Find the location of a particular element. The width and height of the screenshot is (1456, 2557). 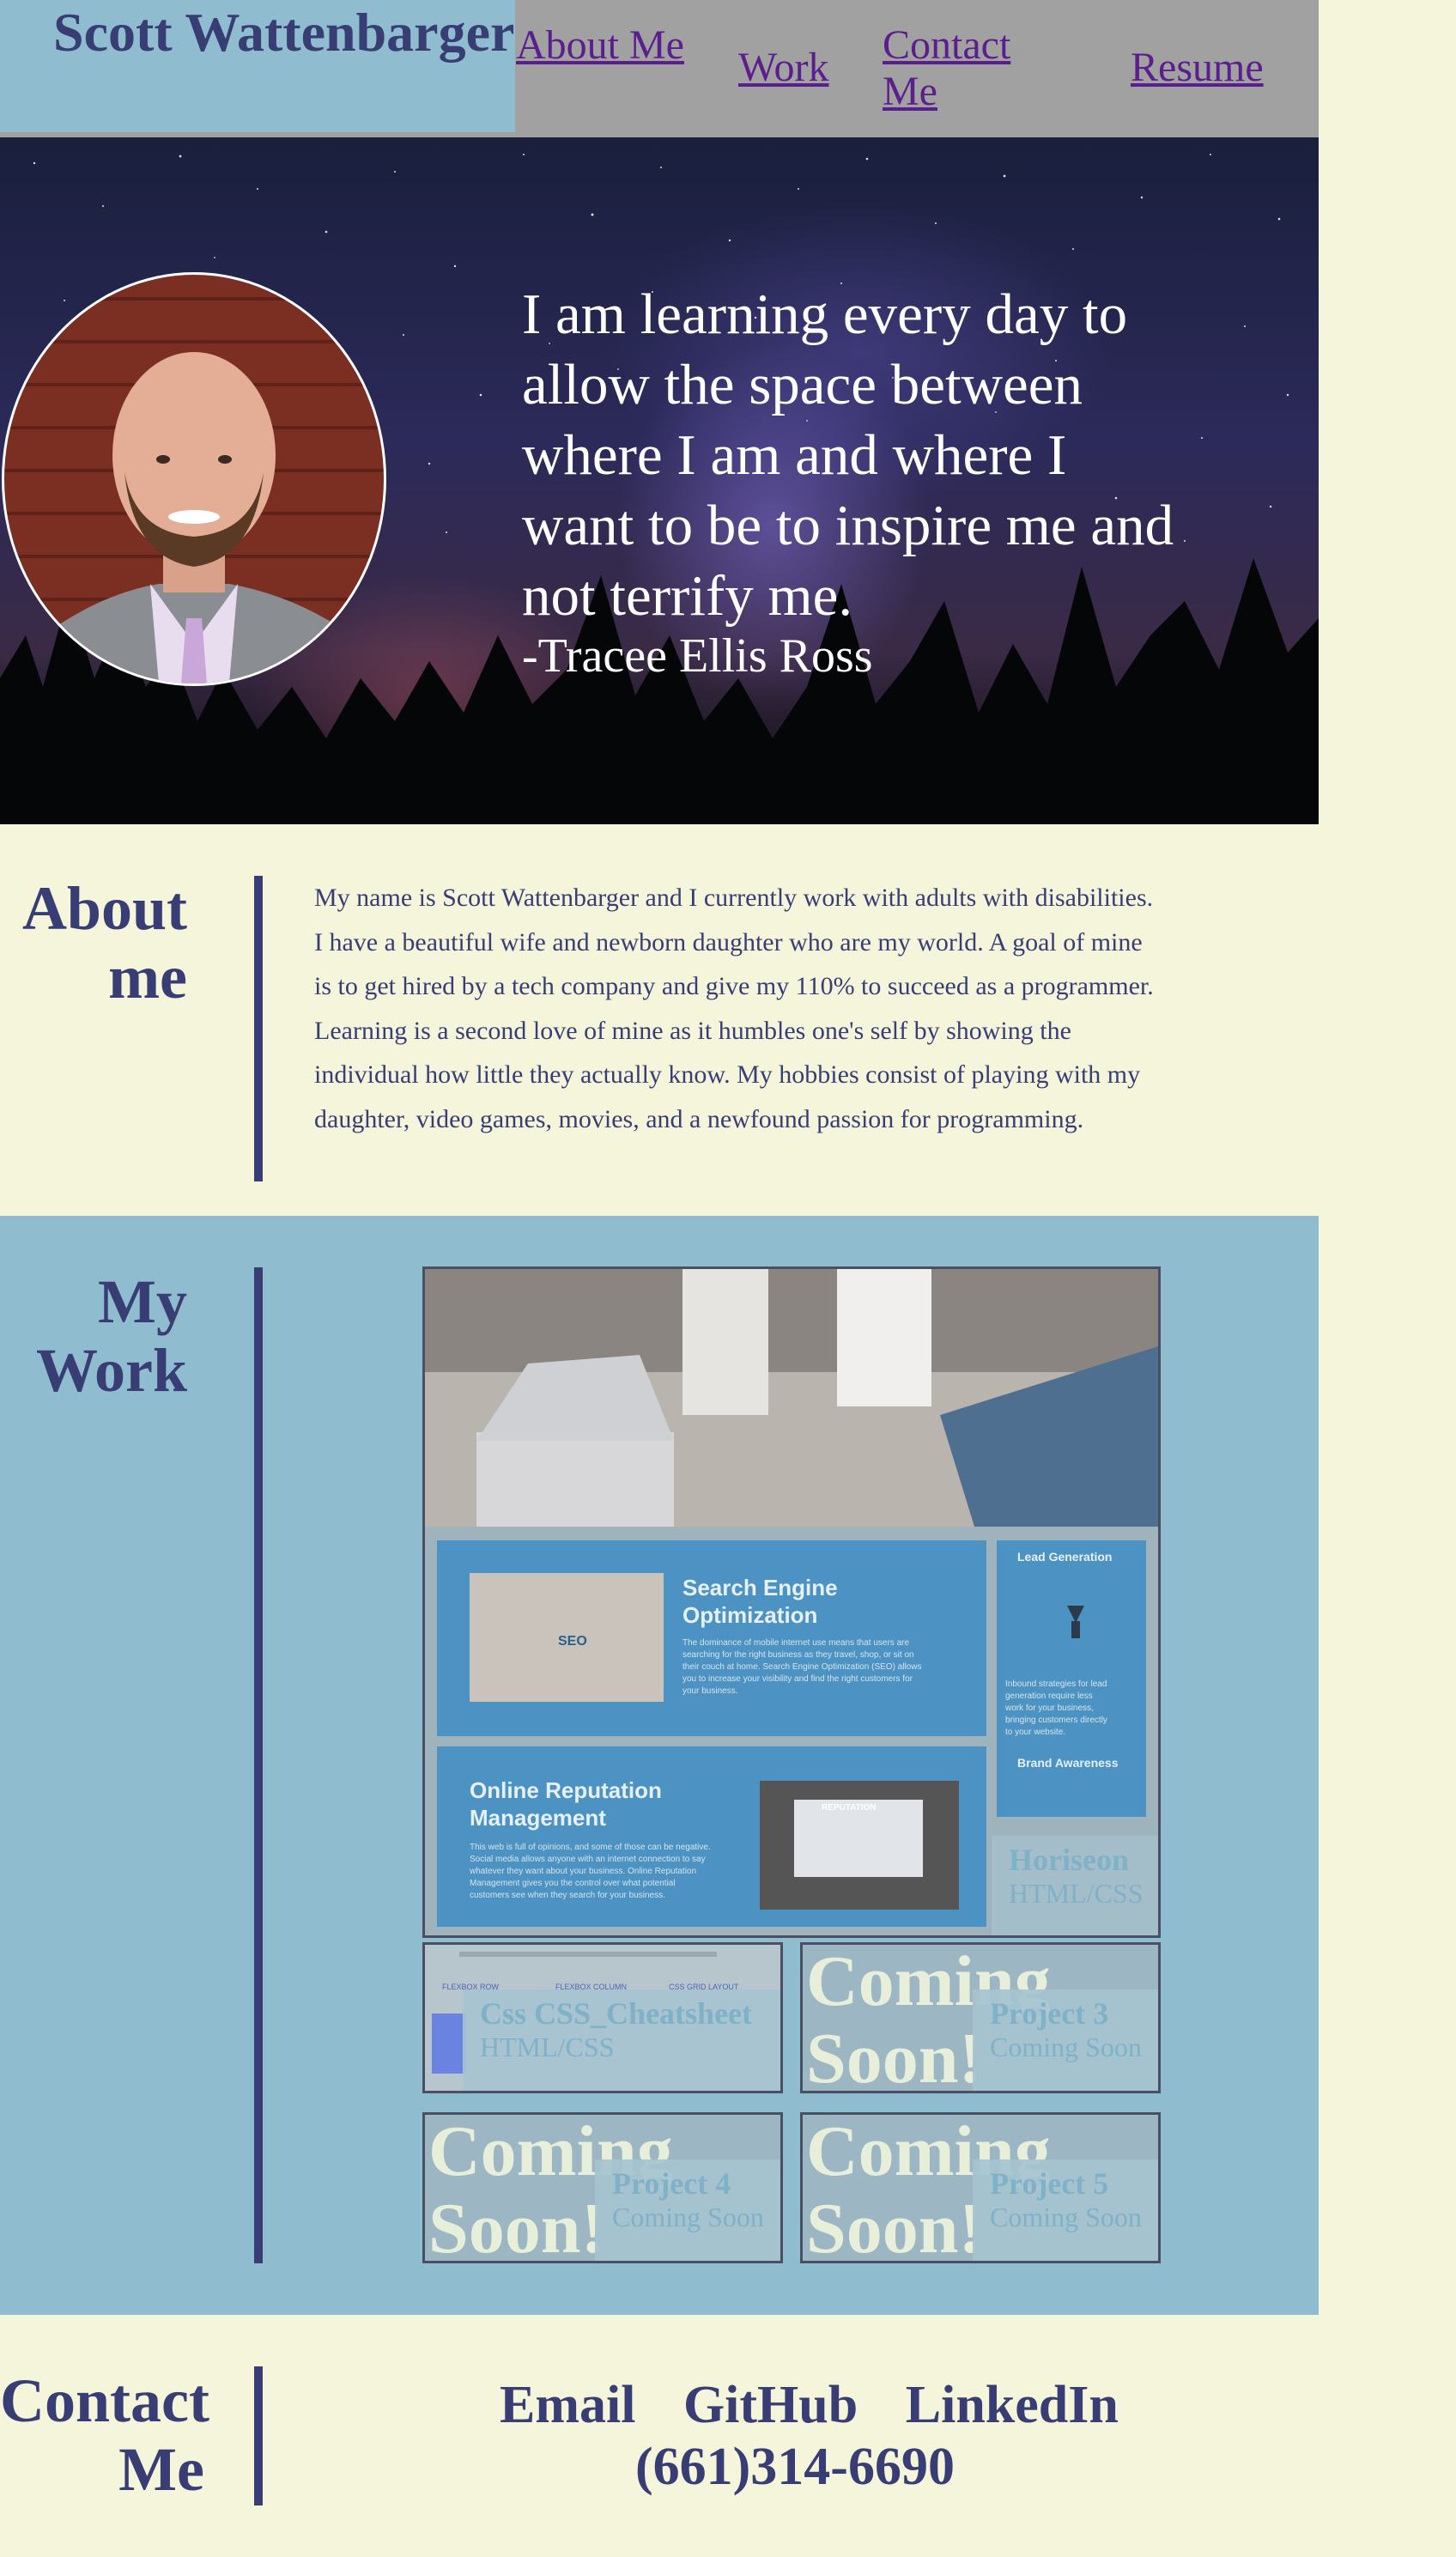

about-heading: About me is located at coordinates (104, 942).